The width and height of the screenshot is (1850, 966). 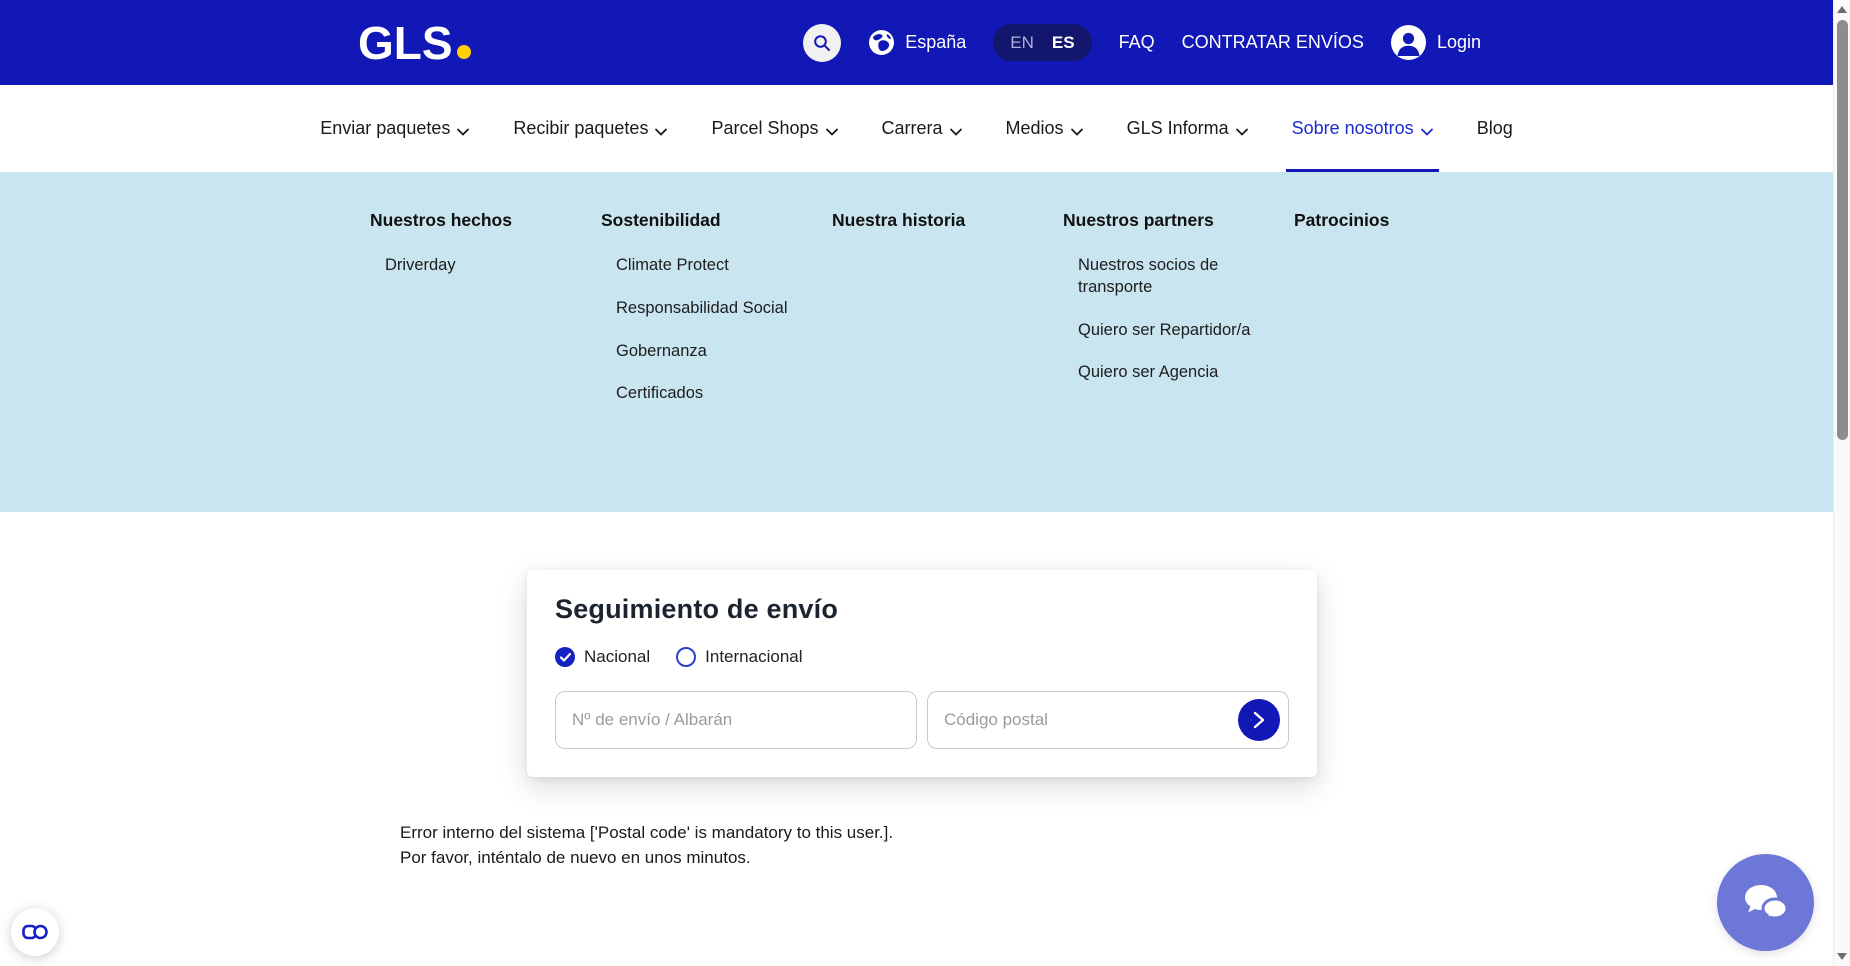 I want to click on tracking-number-input, so click(x=736, y=720).